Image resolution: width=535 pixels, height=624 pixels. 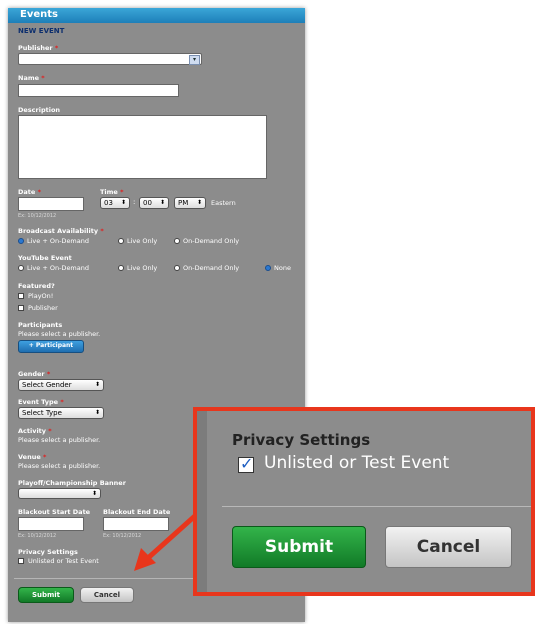 What do you see at coordinates (98, 90) in the screenshot?
I see `name-input` at bounding box center [98, 90].